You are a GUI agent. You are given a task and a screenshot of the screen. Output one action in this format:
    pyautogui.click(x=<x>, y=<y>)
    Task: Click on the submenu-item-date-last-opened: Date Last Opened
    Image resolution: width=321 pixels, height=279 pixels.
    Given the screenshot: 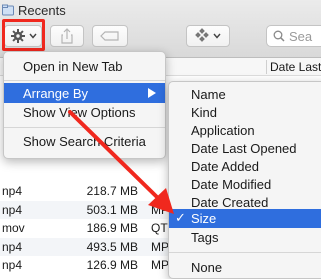 What is the action you would take?
    pyautogui.click(x=245, y=148)
    